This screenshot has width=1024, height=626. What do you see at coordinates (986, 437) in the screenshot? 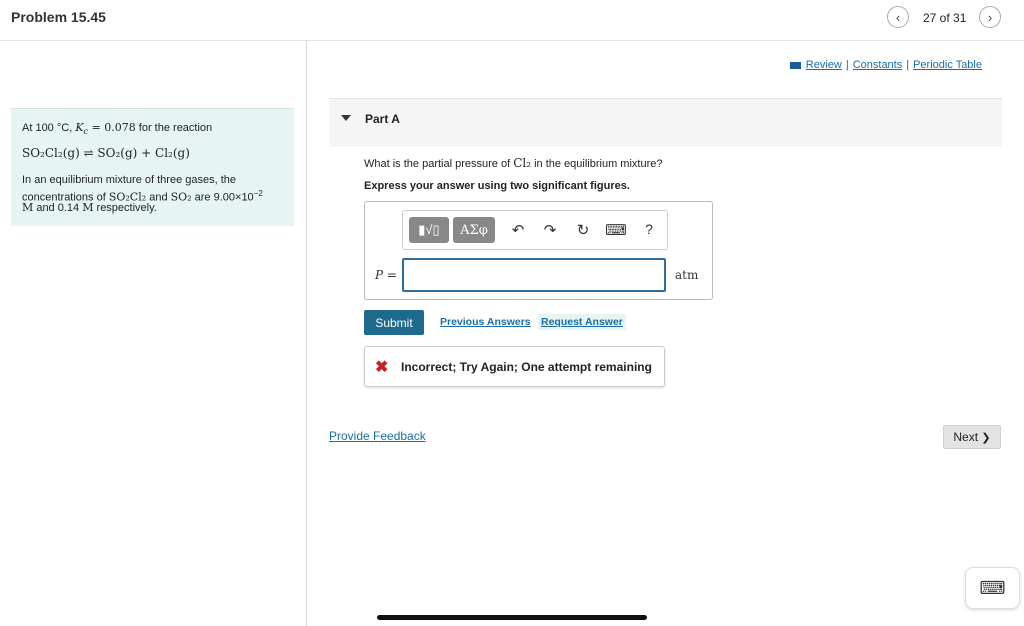
I see `chevron-right-icon: ❯` at bounding box center [986, 437].